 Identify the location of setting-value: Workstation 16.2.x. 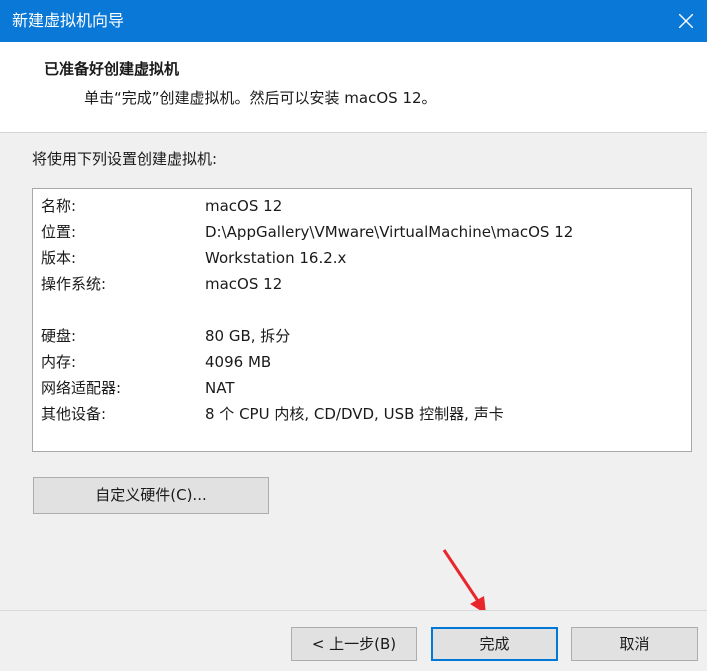
(276, 258).